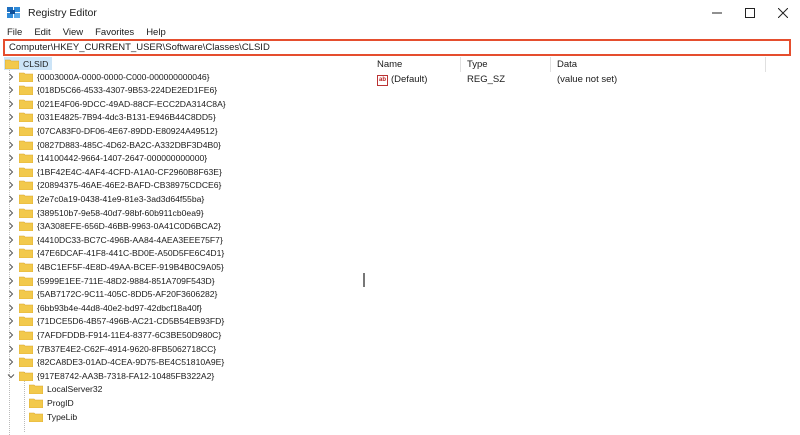  I want to click on menu-help: Help, so click(156, 32).